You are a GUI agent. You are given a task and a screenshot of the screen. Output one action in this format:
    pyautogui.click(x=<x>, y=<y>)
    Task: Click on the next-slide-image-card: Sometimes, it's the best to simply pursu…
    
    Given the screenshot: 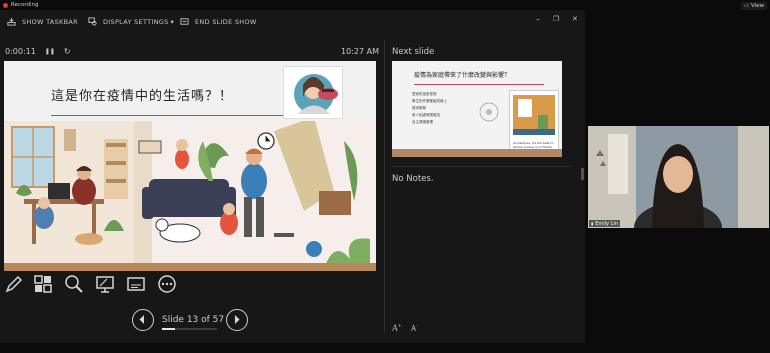 What is the action you would take?
    pyautogui.click(x=534, y=122)
    